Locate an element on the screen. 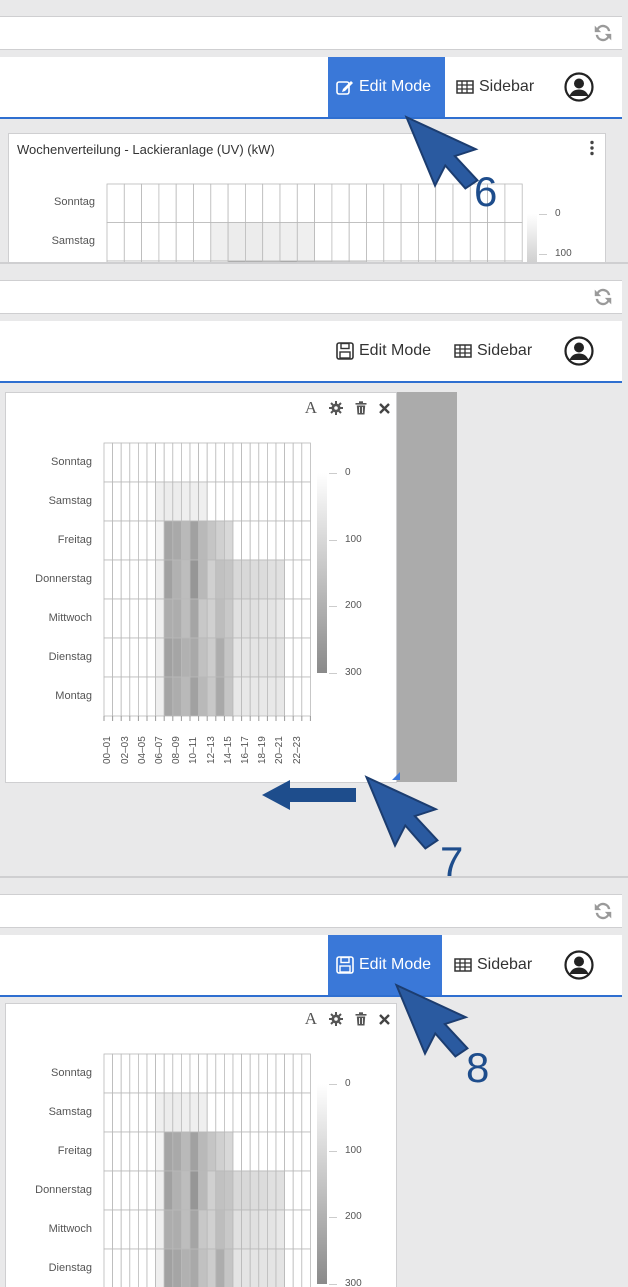  heatmap-svg is located at coordinates (215, 581).